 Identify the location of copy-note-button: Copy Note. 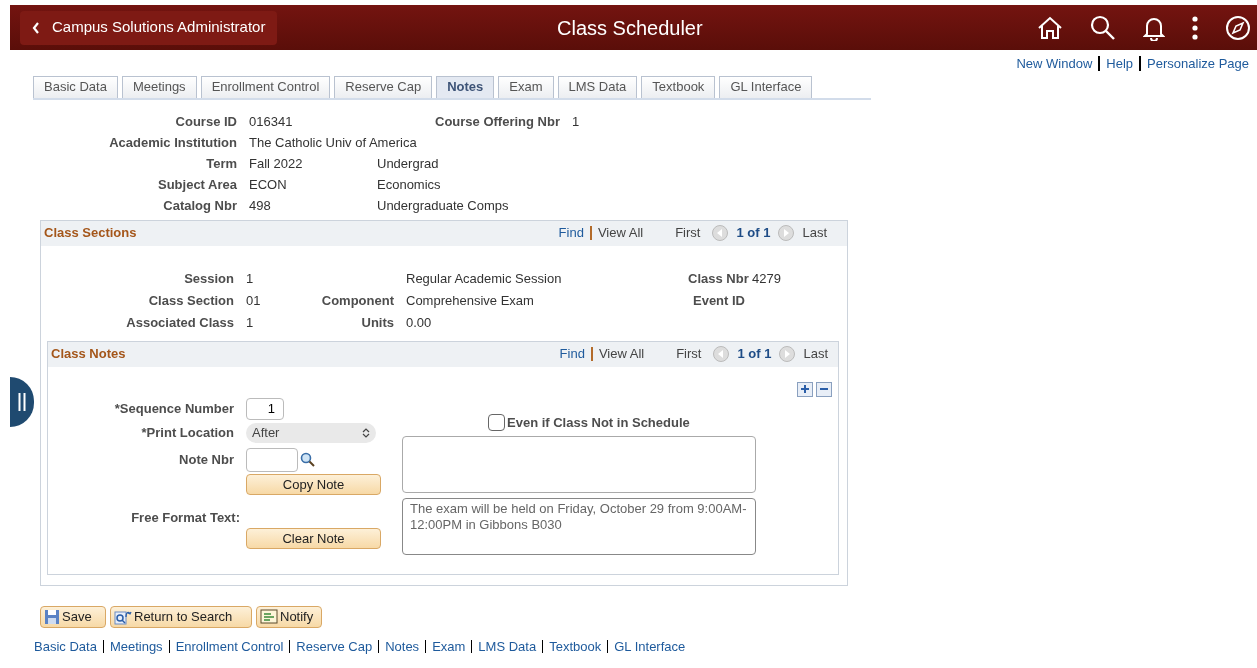
(313, 484).